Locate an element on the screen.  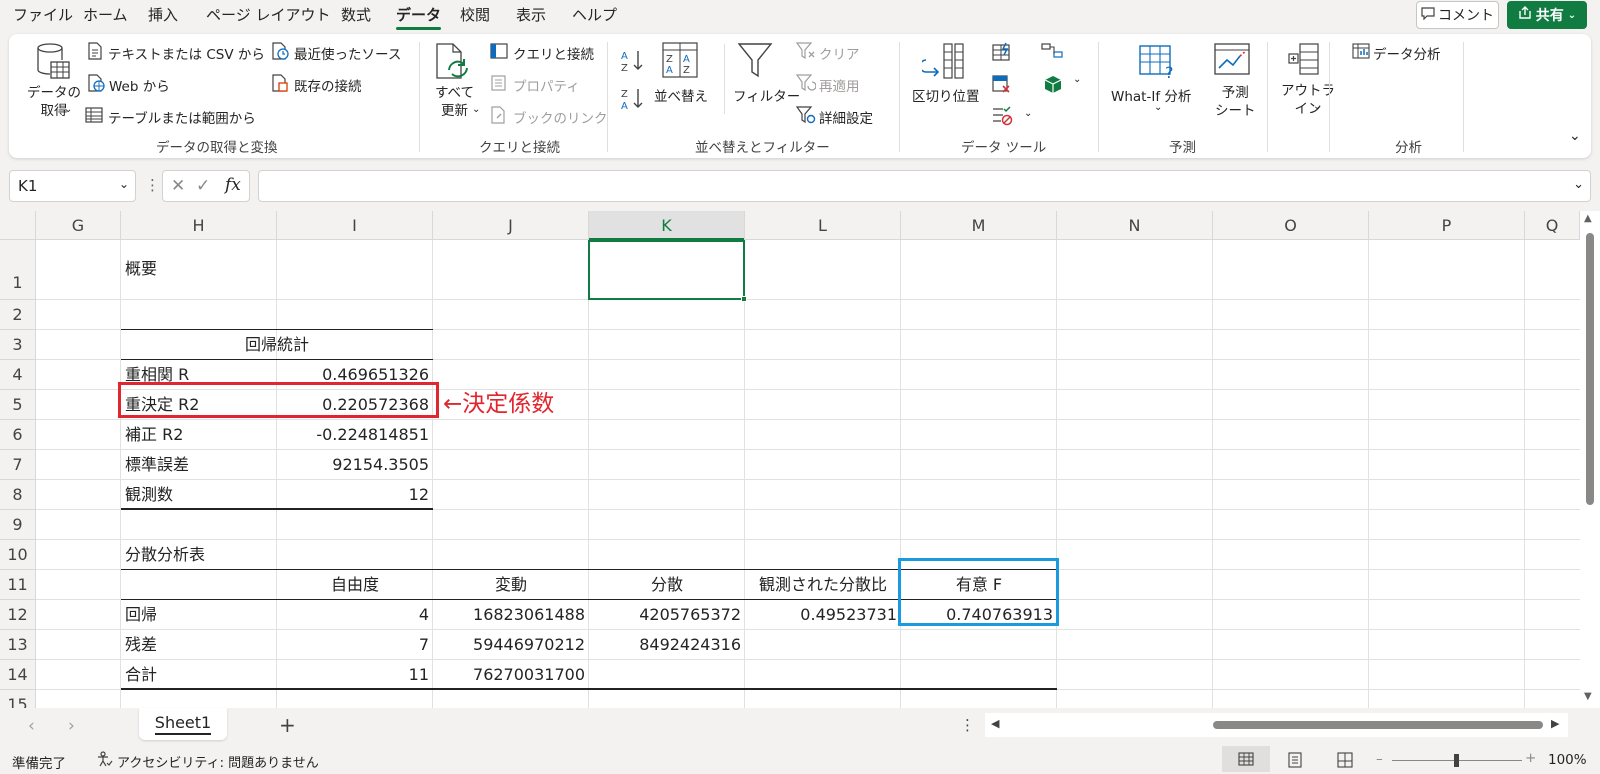
row-header-14: 14 is located at coordinates (18, 675).